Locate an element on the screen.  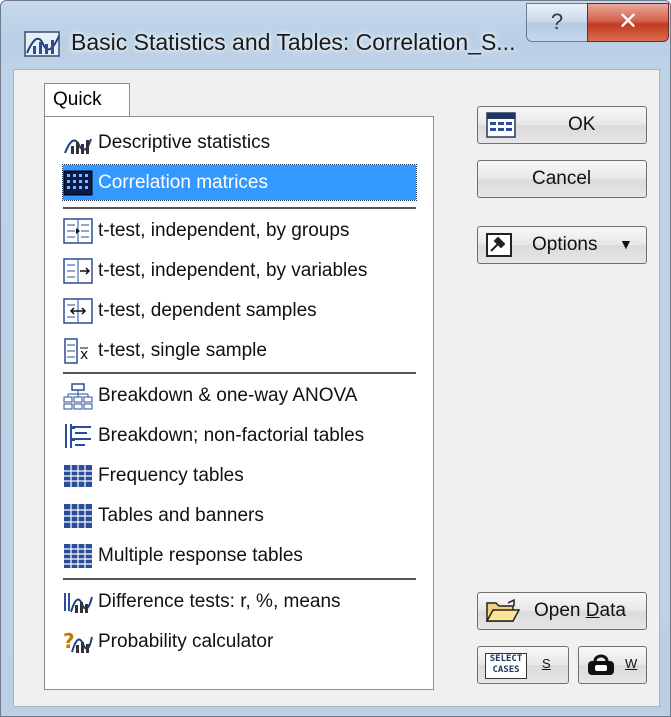
ok-icon is located at coordinates (501, 125).